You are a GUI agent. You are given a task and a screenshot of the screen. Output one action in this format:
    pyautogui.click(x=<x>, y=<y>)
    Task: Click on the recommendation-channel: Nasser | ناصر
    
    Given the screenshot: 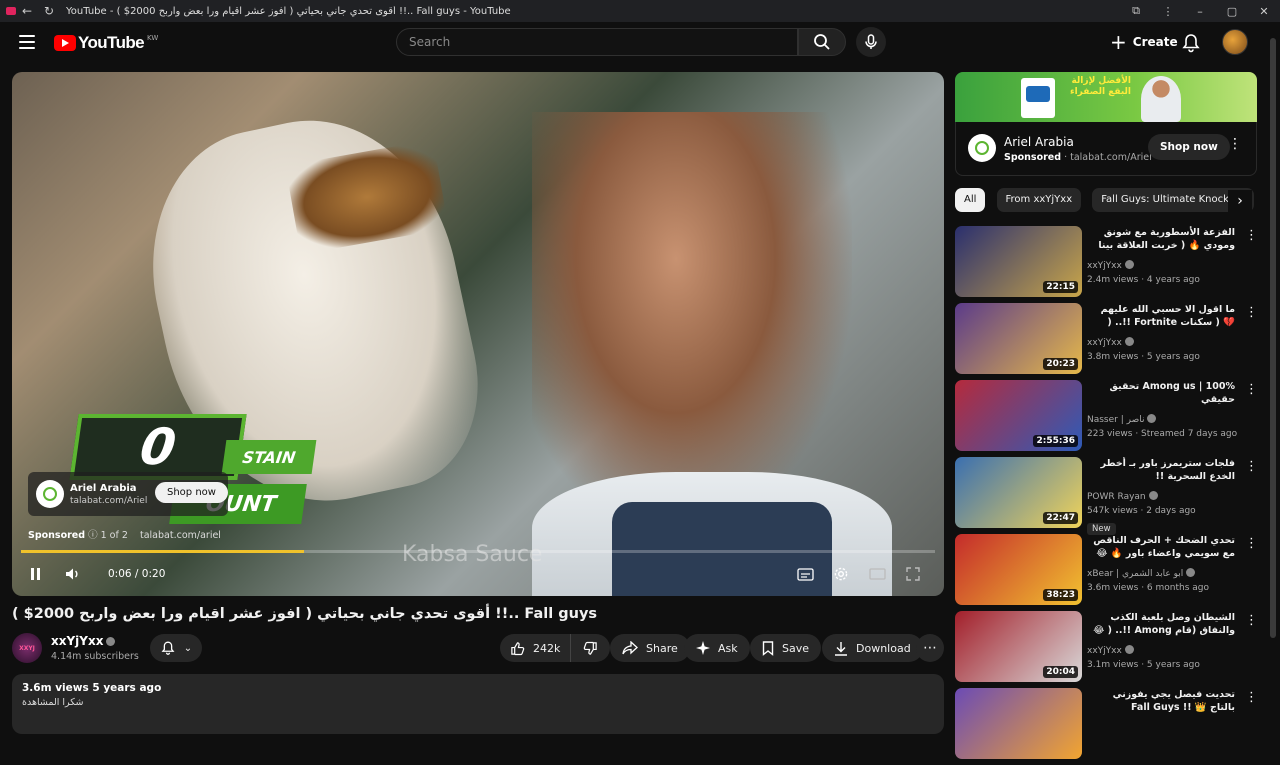 What is the action you would take?
    pyautogui.click(x=1122, y=419)
    